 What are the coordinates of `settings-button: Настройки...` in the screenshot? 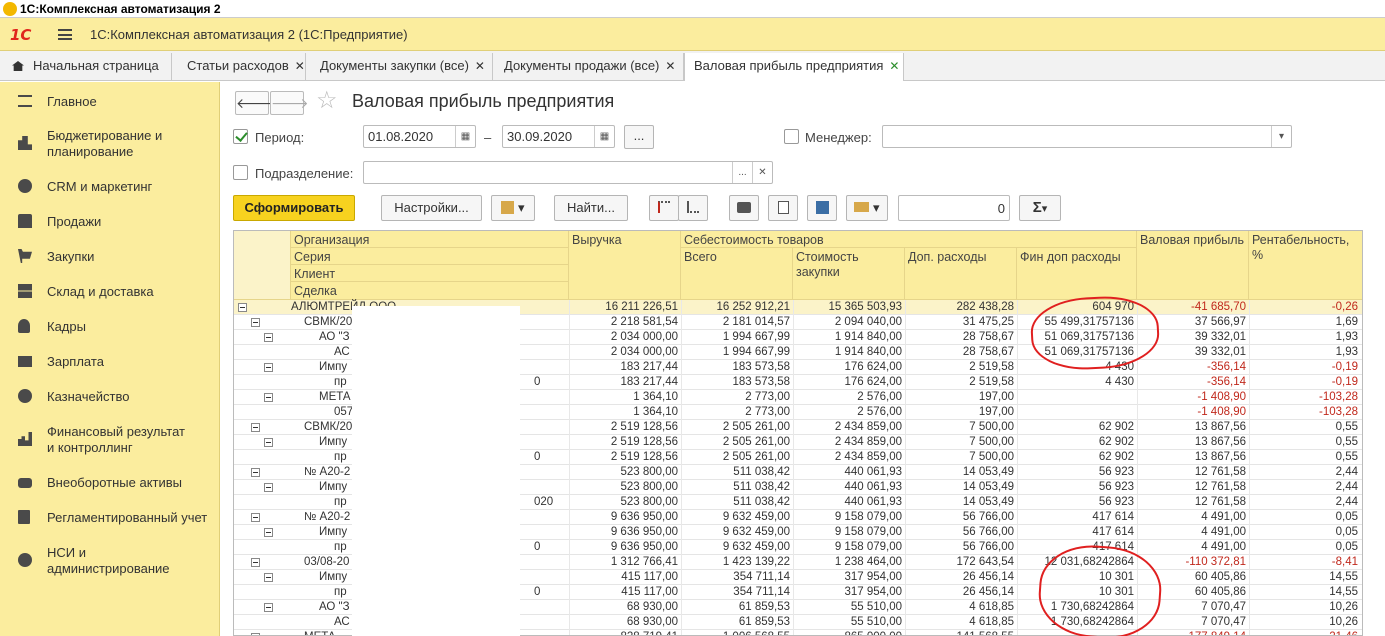 It's located at (431, 208).